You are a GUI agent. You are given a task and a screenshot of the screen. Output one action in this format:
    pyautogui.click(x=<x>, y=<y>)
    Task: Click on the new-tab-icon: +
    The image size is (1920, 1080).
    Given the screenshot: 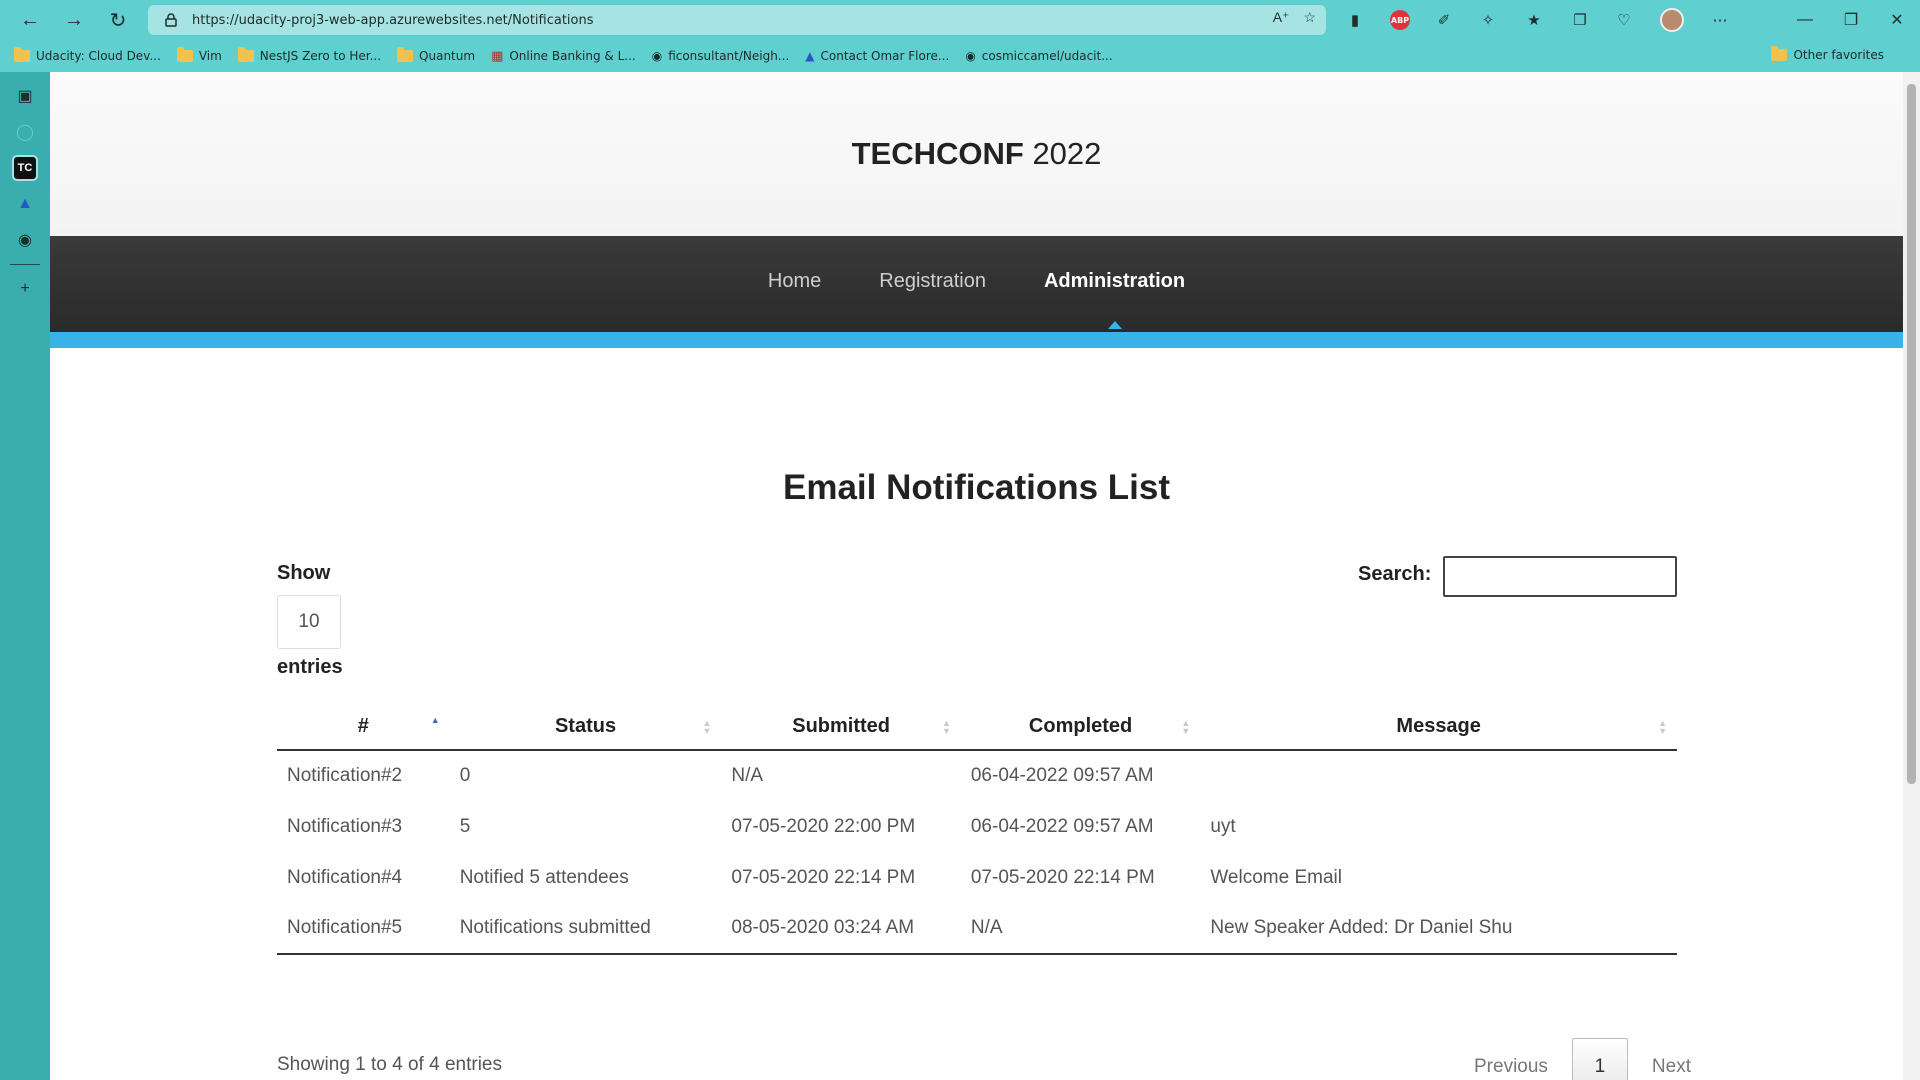 What is the action you would take?
    pyautogui.click(x=25, y=289)
    